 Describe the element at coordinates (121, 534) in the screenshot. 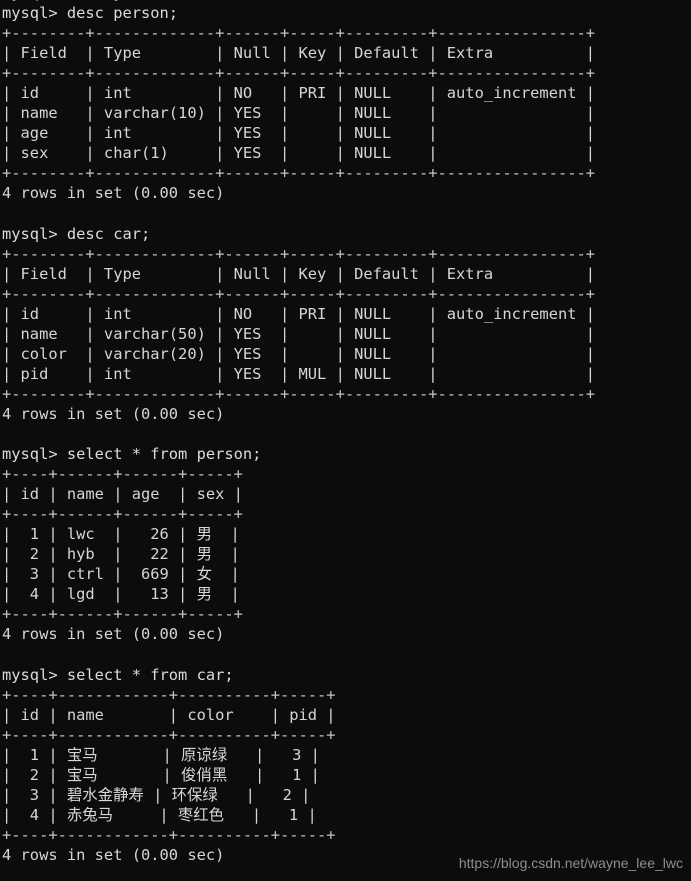

I see `table-row: | 1 | lwc | 26 | 男 |` at that location.